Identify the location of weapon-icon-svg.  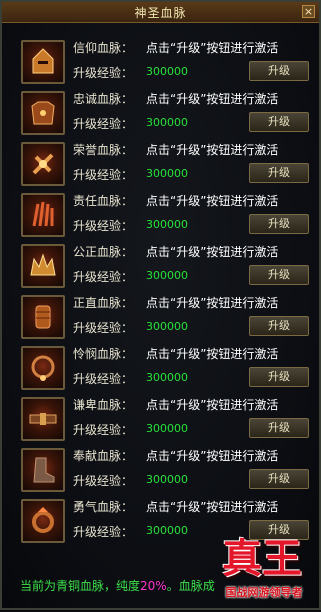
(43, 164).